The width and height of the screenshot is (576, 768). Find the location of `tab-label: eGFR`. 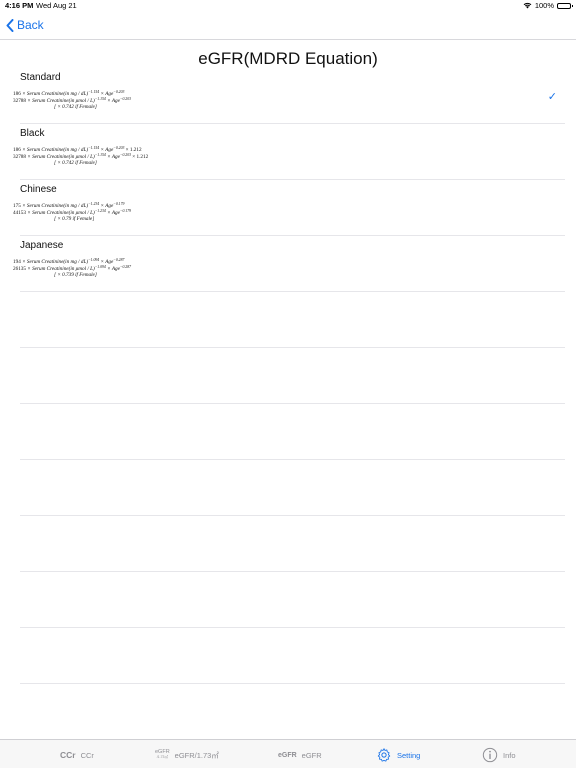

tab-label: eGFR is located at coordinates (311, 755).